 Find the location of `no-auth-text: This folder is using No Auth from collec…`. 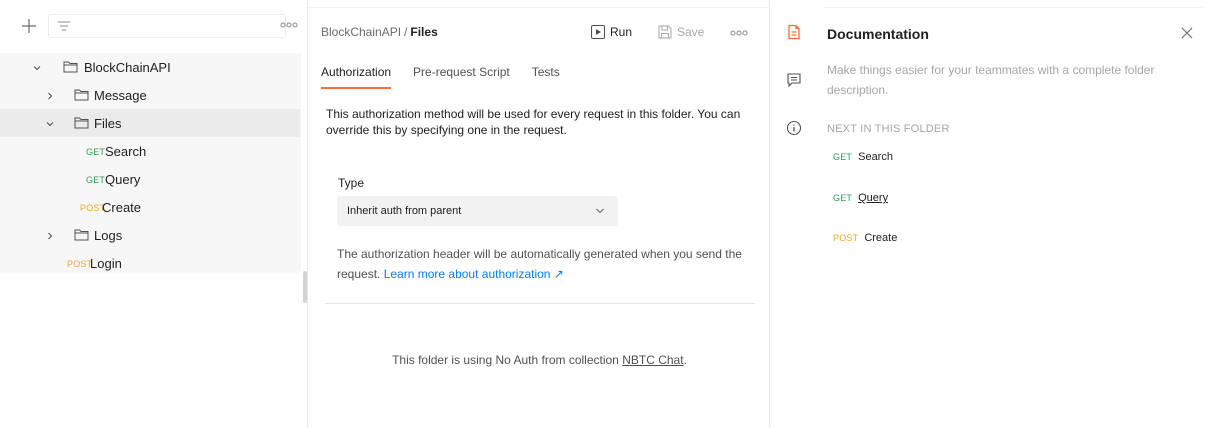

no-auth-text: This folder is using No Auth from collec… is located at coordinates (505, 360).